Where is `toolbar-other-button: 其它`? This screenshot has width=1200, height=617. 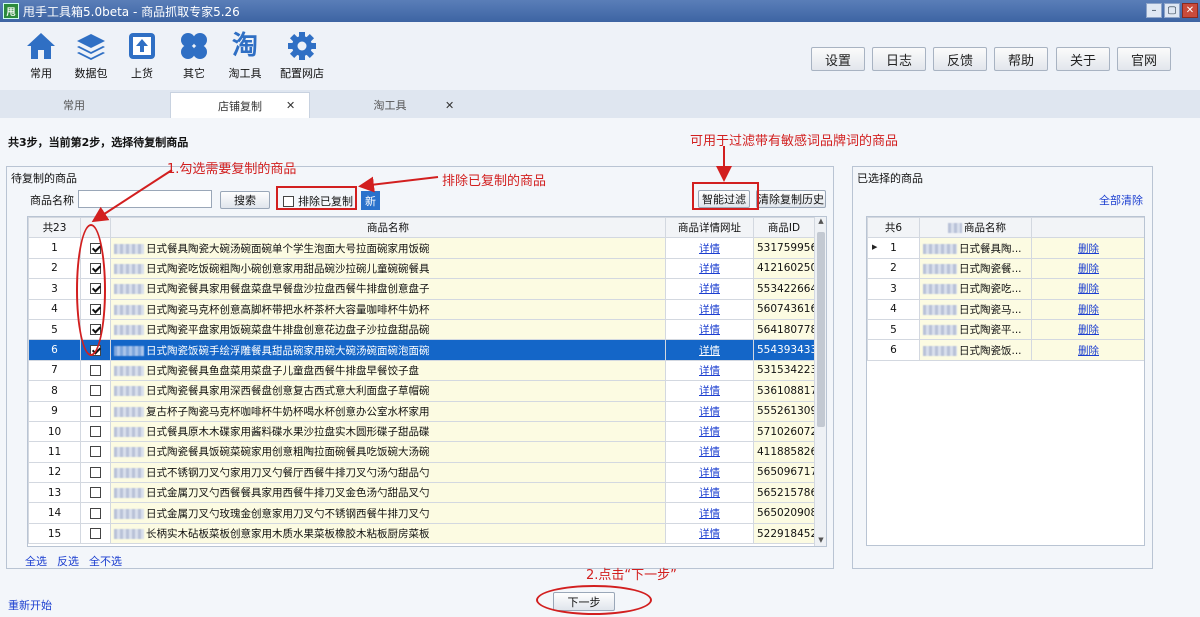
toolbar-other-button: 其它 is located at coordinates (194, 55).